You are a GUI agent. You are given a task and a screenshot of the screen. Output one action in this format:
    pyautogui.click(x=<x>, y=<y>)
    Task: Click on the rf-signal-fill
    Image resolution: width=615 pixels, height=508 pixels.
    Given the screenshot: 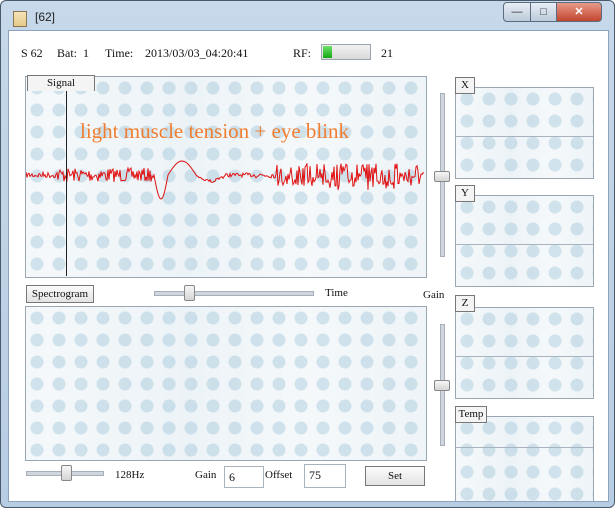 What is the action you would take?
    pyautogui.click(x=327, y=52)
    